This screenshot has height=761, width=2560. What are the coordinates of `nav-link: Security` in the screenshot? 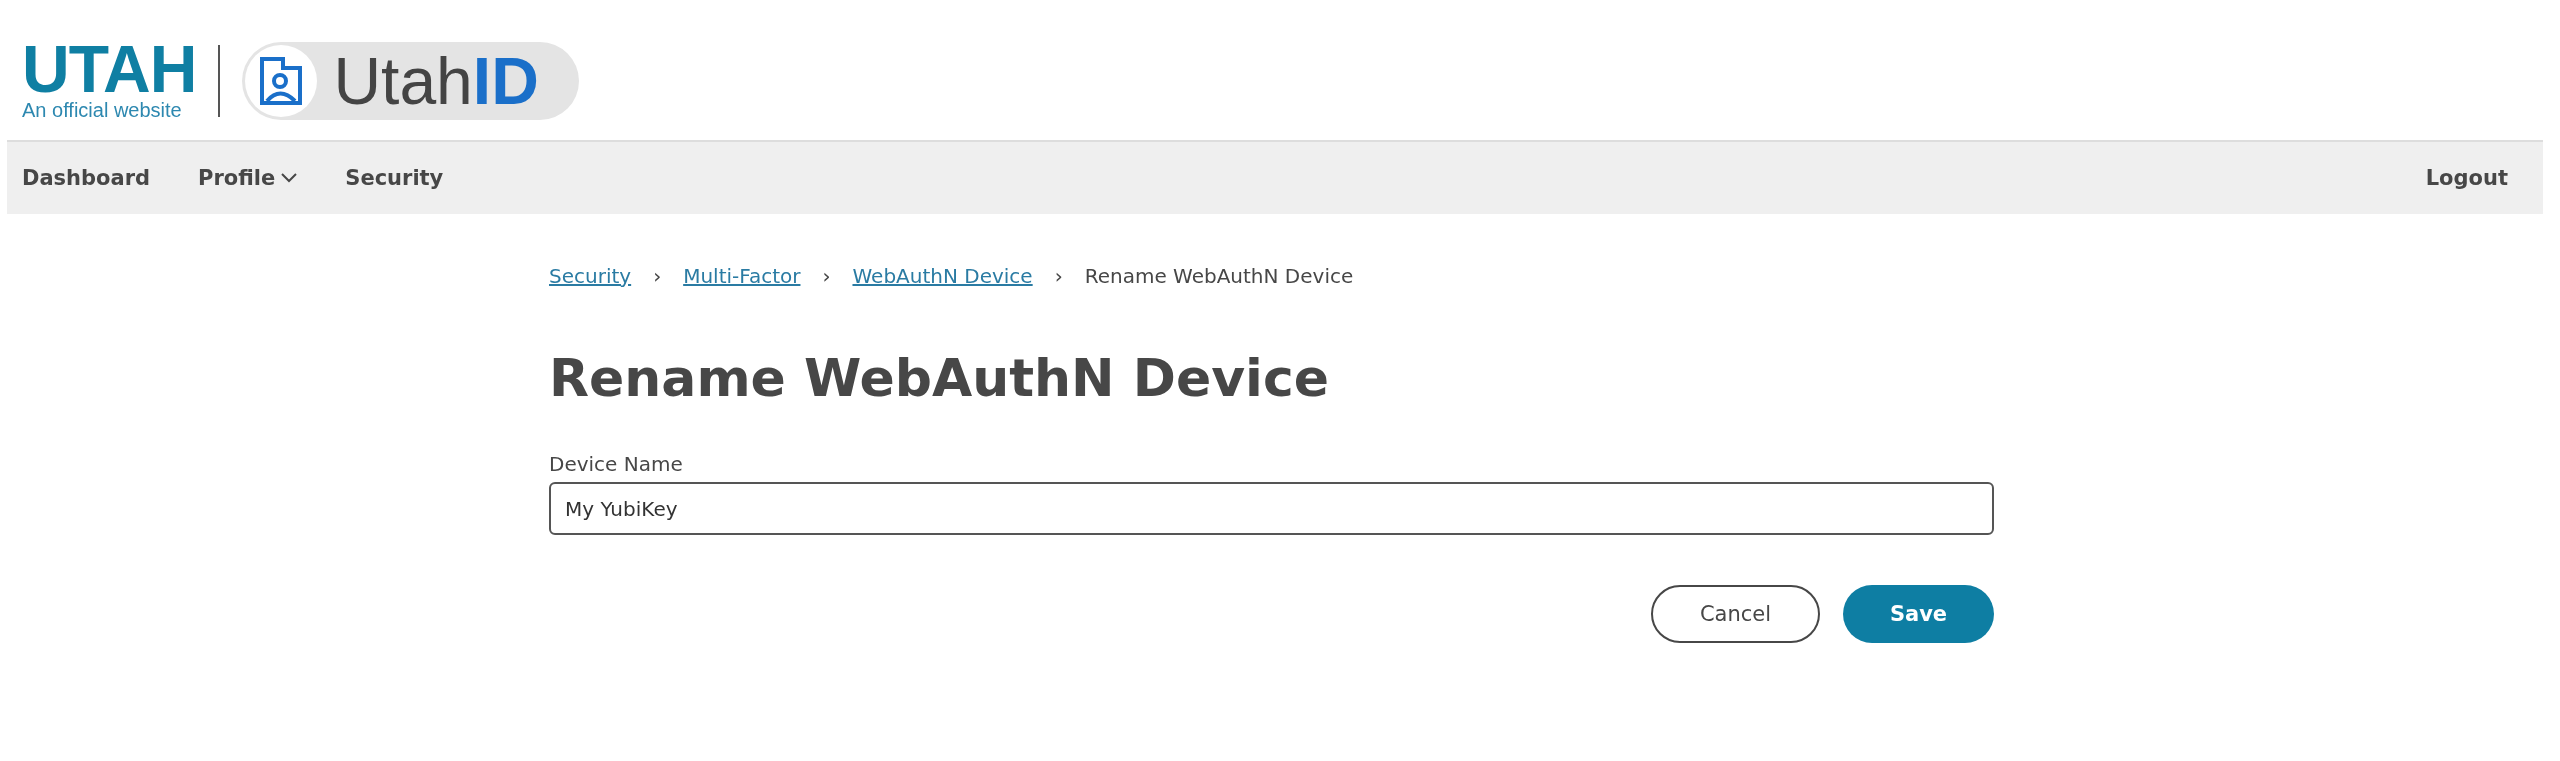 It's located at (394, 178).